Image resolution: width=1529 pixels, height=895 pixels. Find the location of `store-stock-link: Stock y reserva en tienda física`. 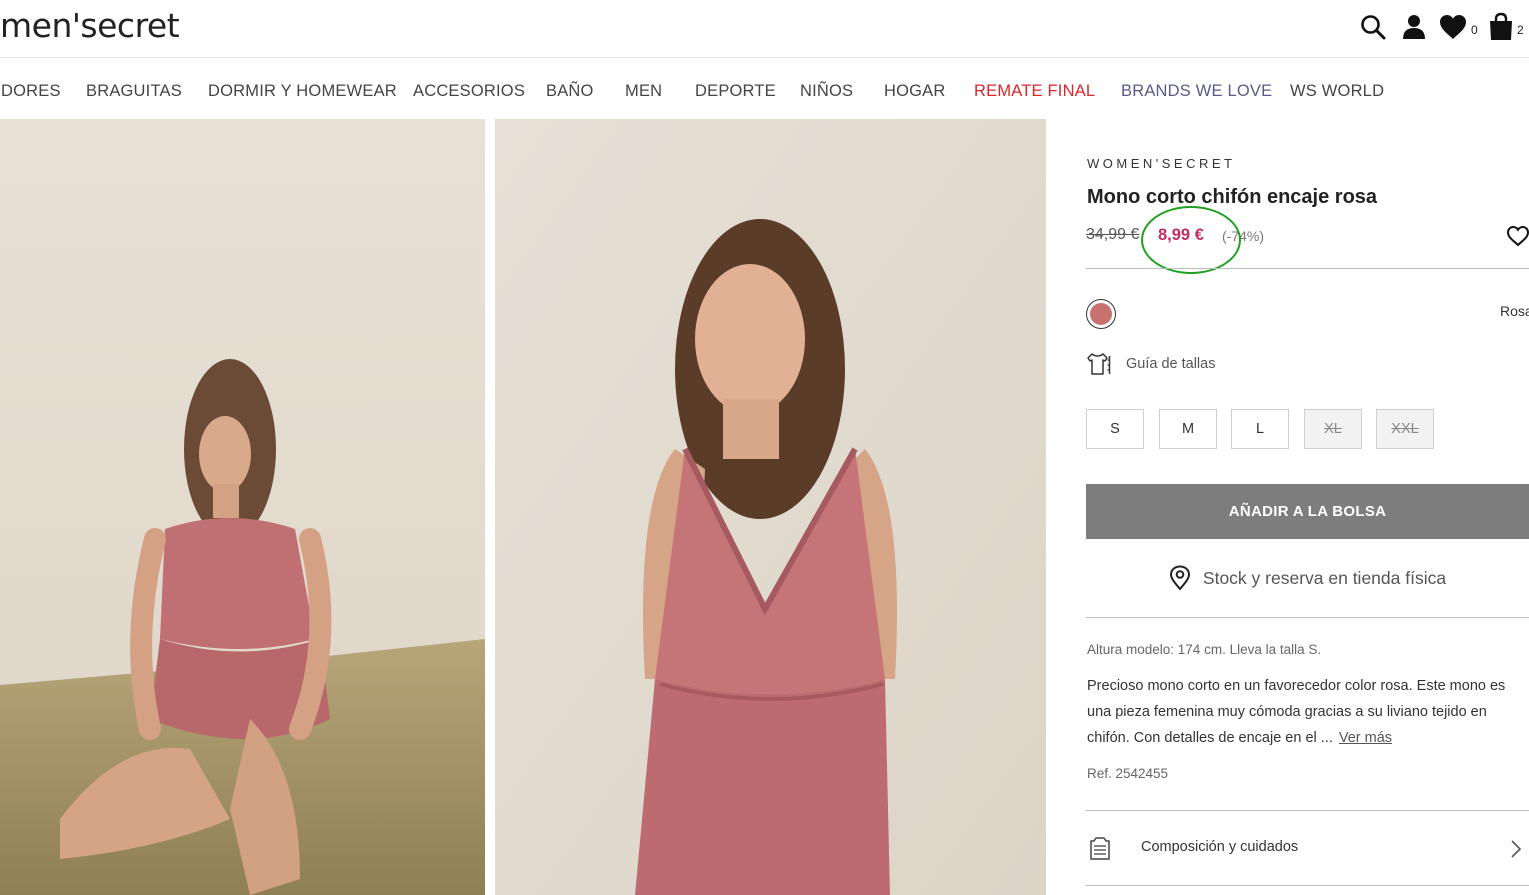

store-stock-link: Stock y reserva en tienda física is located at coordinates (1307, 578).